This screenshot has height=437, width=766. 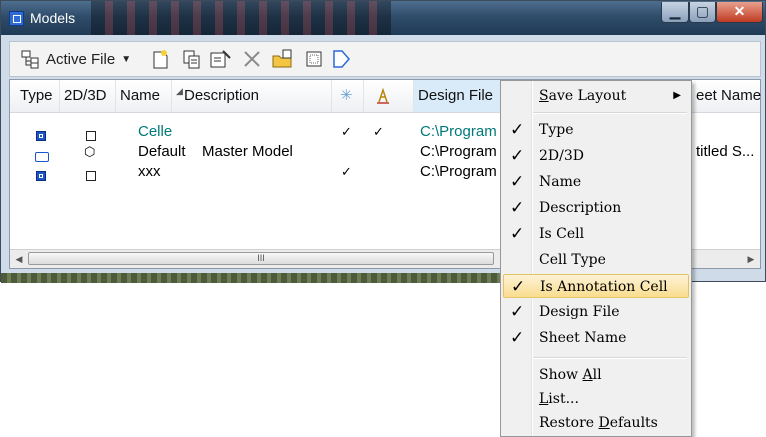 I want to click on menu-item-label: Save Layout, so click(x=582, y=96).